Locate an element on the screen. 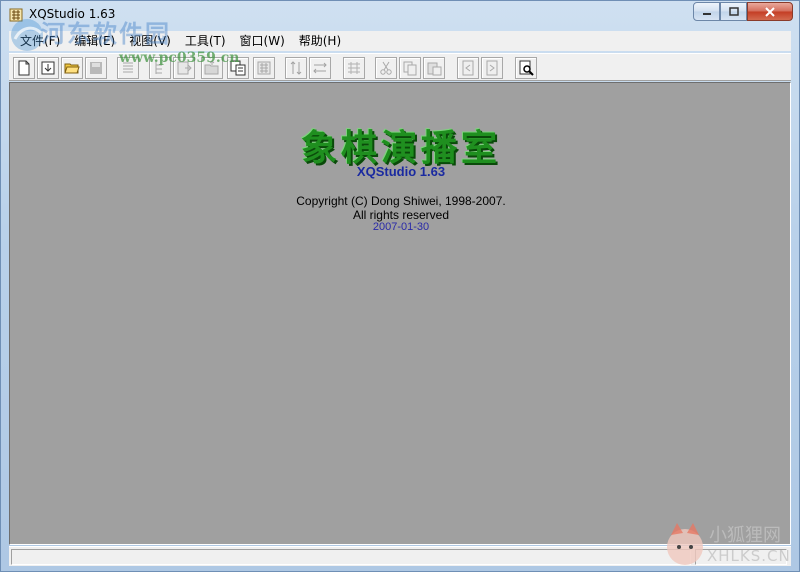 Image resolution: width=800 pixels, height=572 pixels. minimize-icon is located at coordinates (706, 13).